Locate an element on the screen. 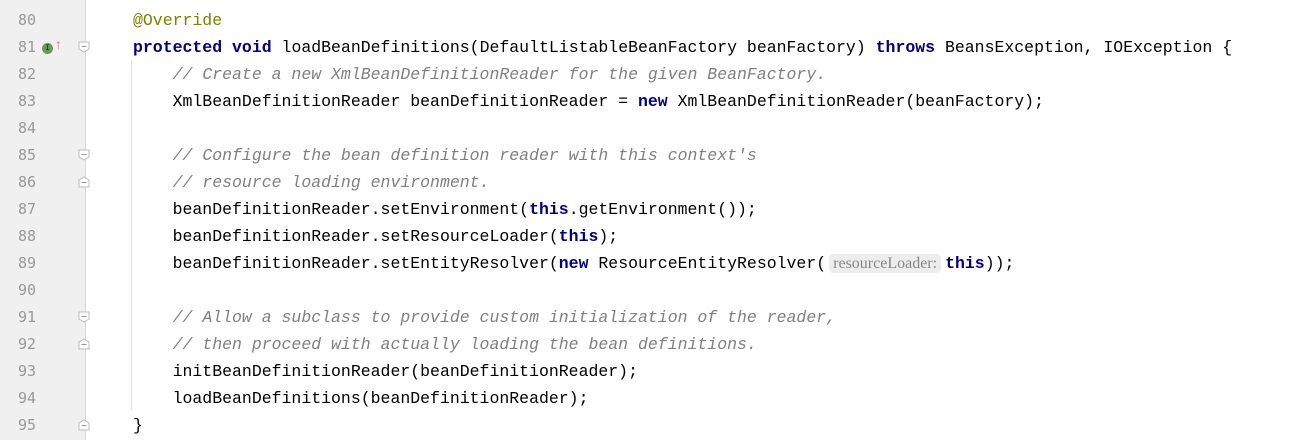 The image size is (1294, 440). line-number: 81 is located at coordinates (18, 47).